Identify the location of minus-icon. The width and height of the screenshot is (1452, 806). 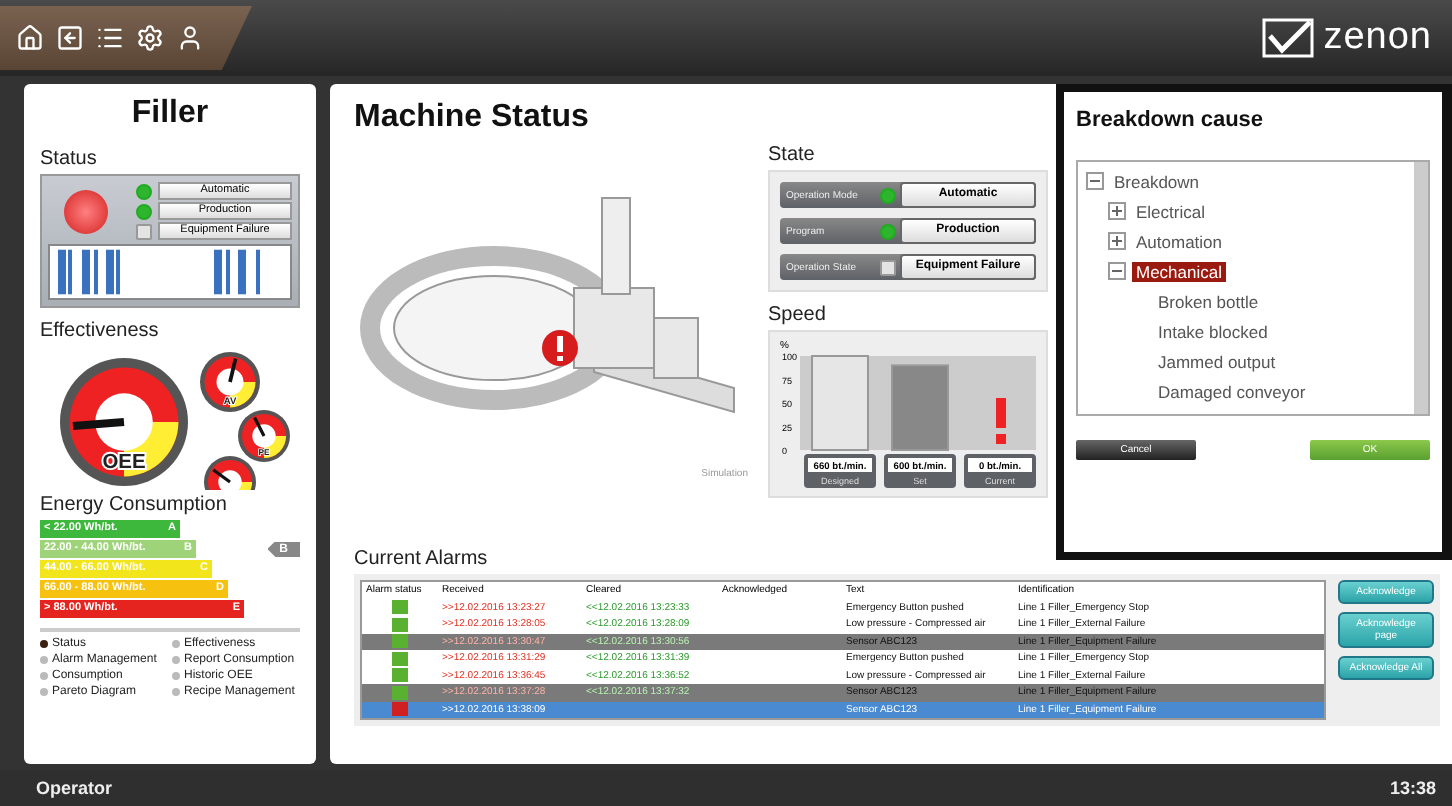
(400, 709).